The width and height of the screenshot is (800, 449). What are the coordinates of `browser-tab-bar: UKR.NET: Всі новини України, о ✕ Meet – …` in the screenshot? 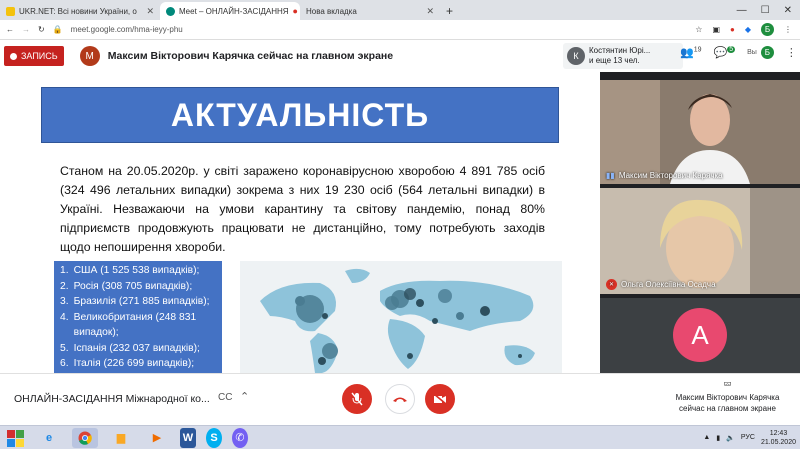 It's located at (400, 10).